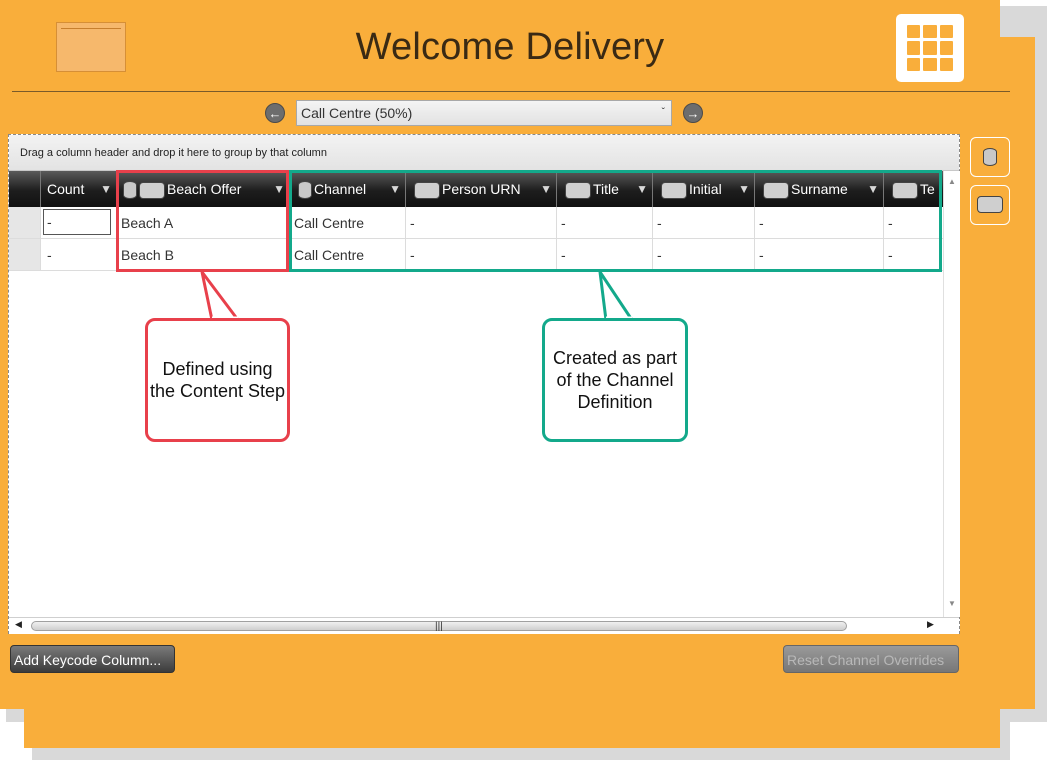 The width and height of the screenshot is (1047, 760). I want to click on scroll-right-icon: ▶, so click(930, 624).